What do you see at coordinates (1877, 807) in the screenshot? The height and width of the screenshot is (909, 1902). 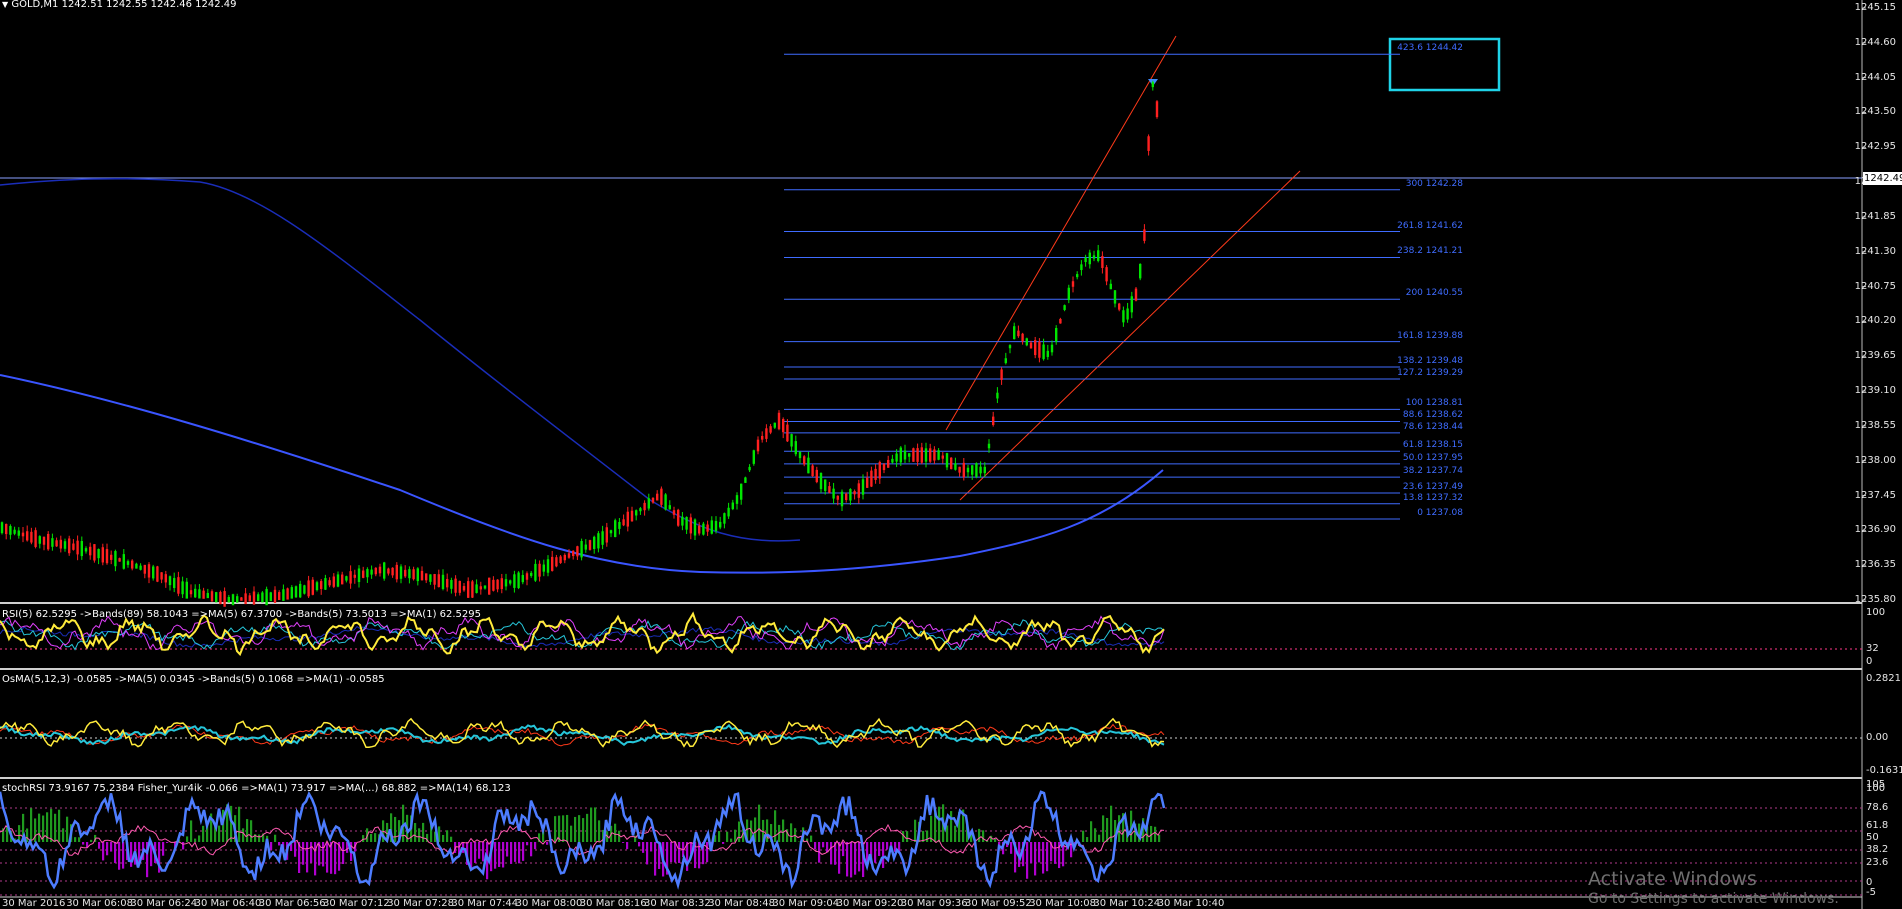 I see `indicator-axis-label: 78.6` at bounding box center [1877, 807].